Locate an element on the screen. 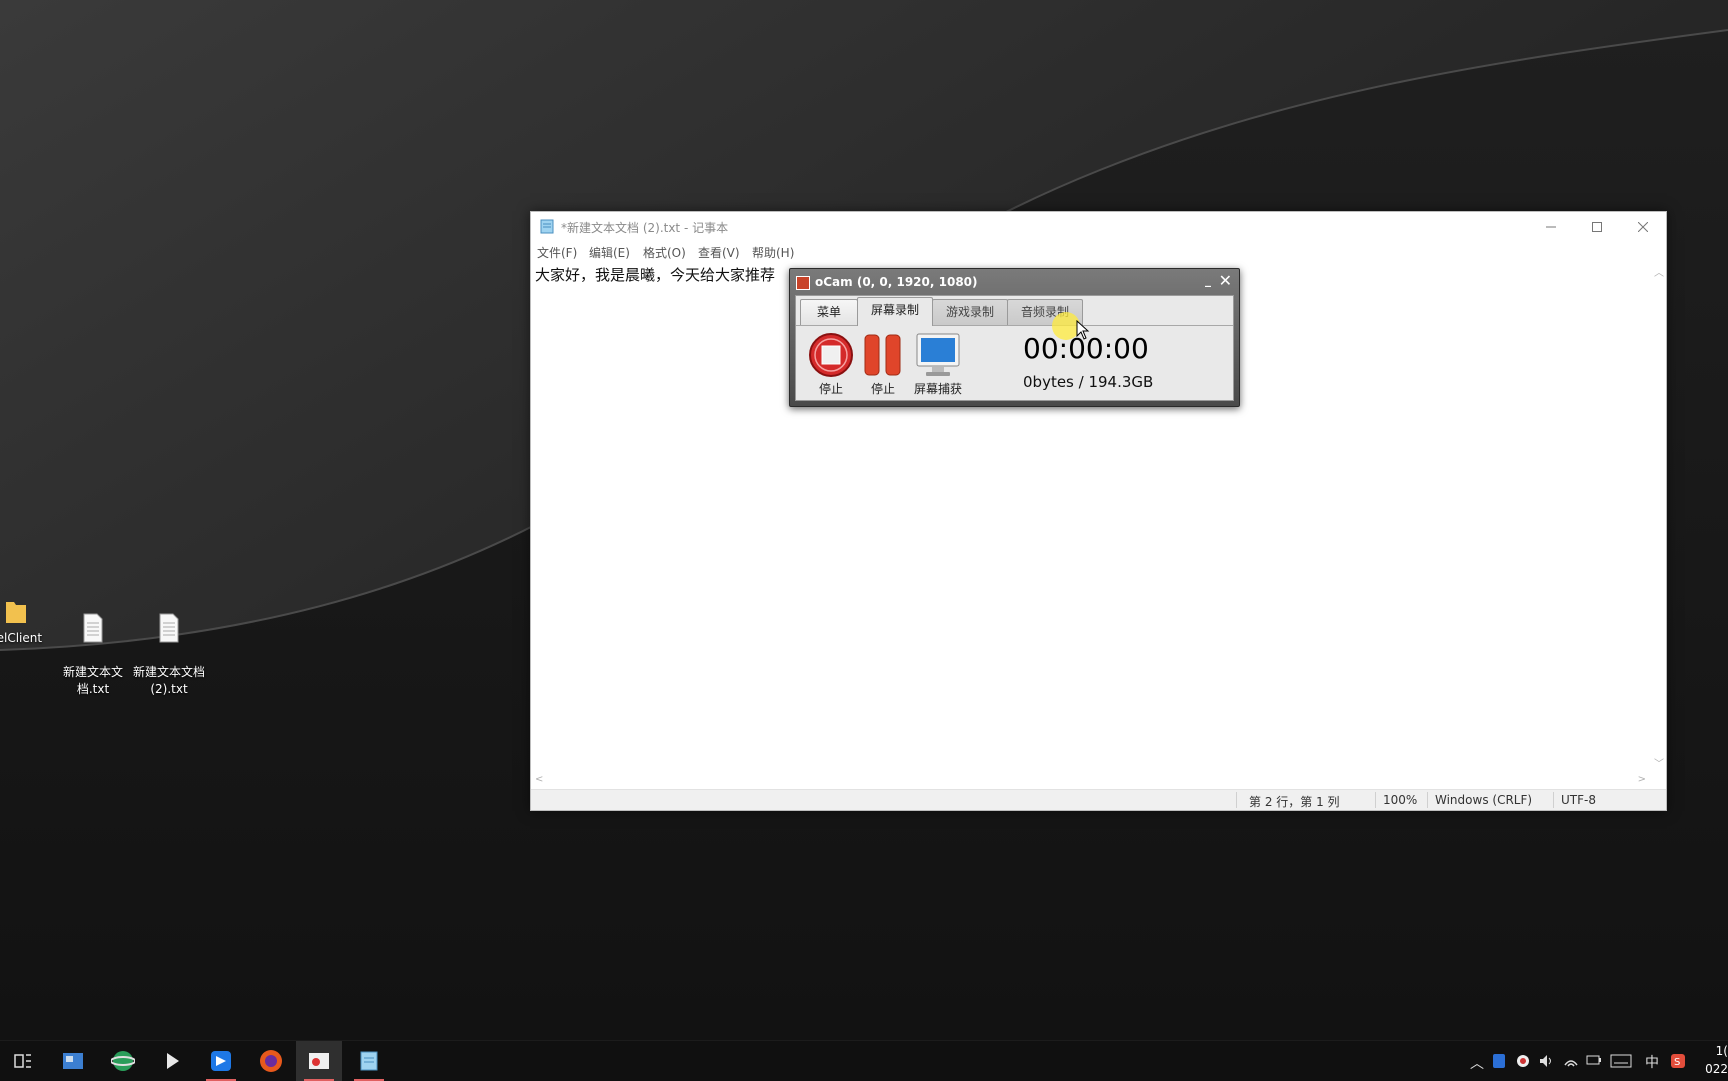 The image size is (1728, 1081). maximize-button is located at coordinates (1597, 227).